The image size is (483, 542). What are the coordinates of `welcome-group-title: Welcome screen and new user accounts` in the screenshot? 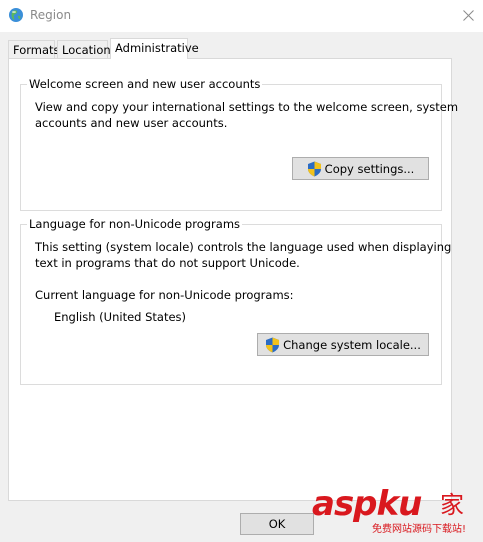 It's located at (145, 84).